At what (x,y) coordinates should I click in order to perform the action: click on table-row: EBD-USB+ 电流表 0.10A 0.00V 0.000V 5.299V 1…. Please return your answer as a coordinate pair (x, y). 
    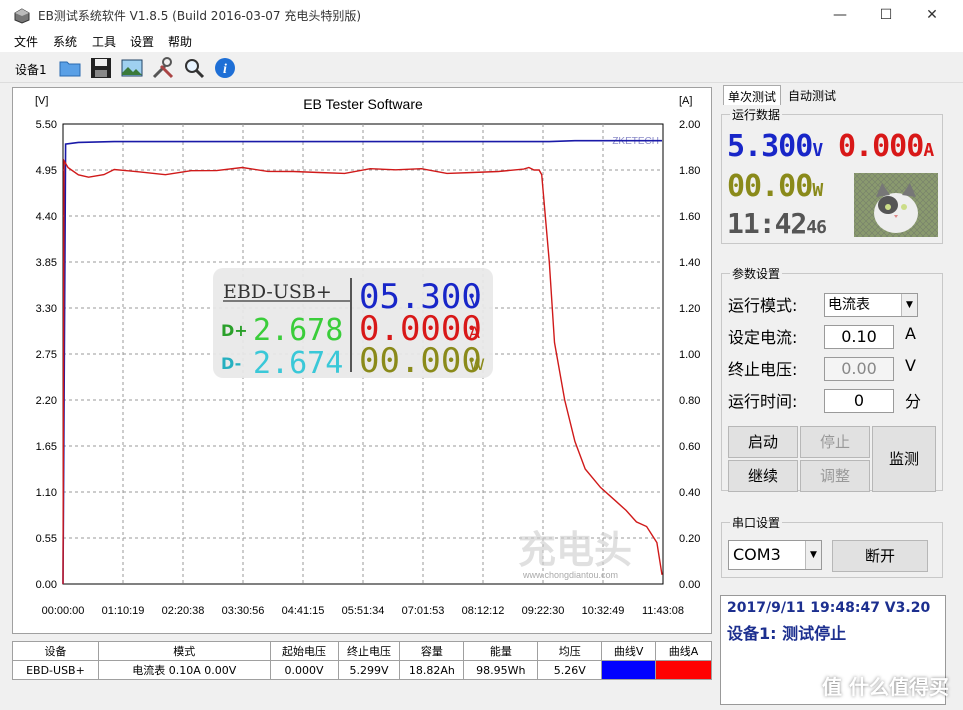
    Looking at the image, I should click on (362, 670).